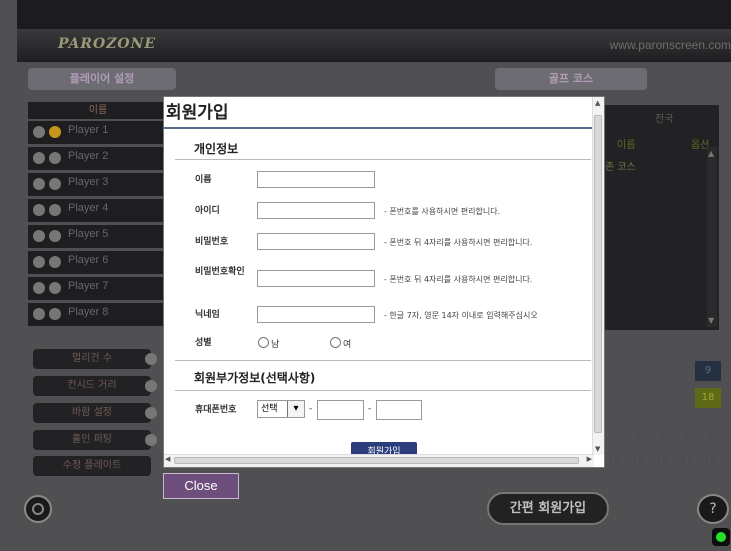 The width and height of the screenshot is (731, 551). I want to click on player-row: Player 2, so click(98, 158).